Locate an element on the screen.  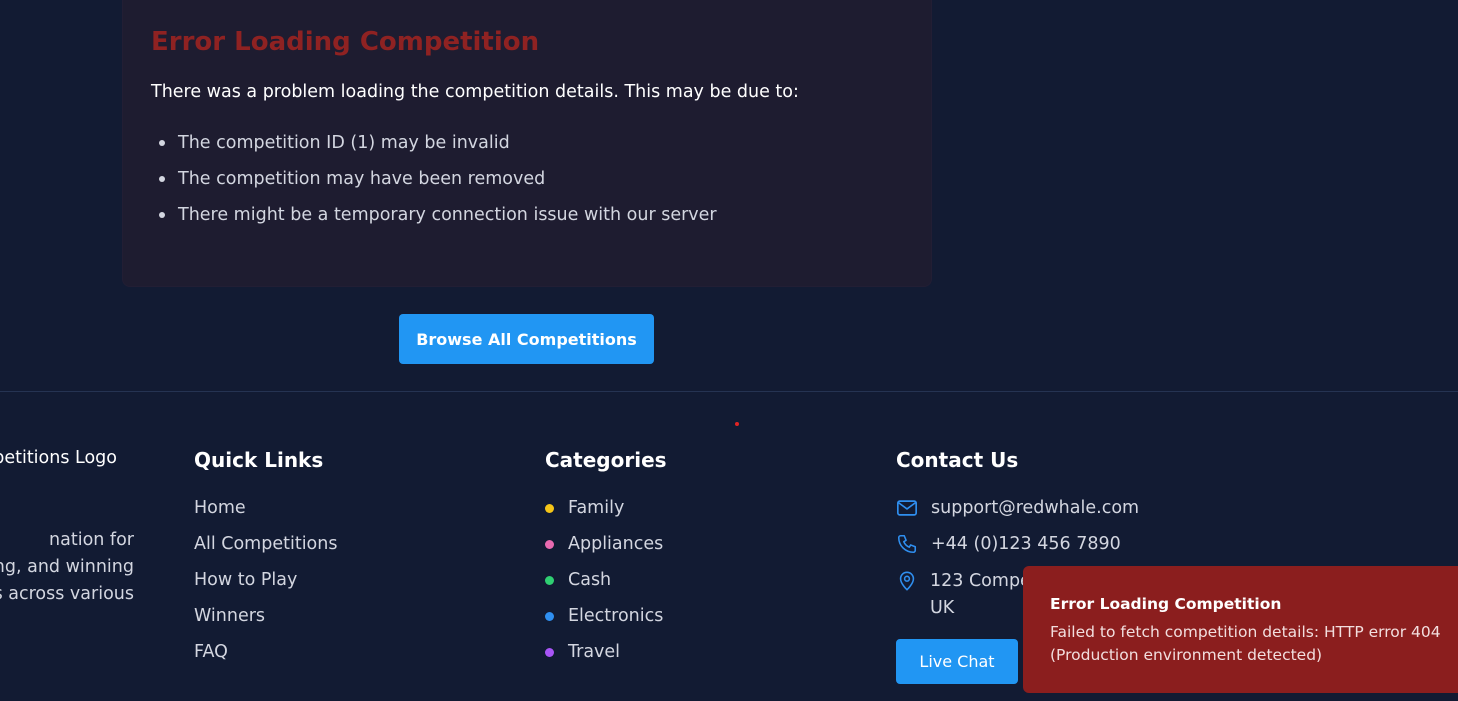
category-cash: Cash is located at coordinates (604, 580).